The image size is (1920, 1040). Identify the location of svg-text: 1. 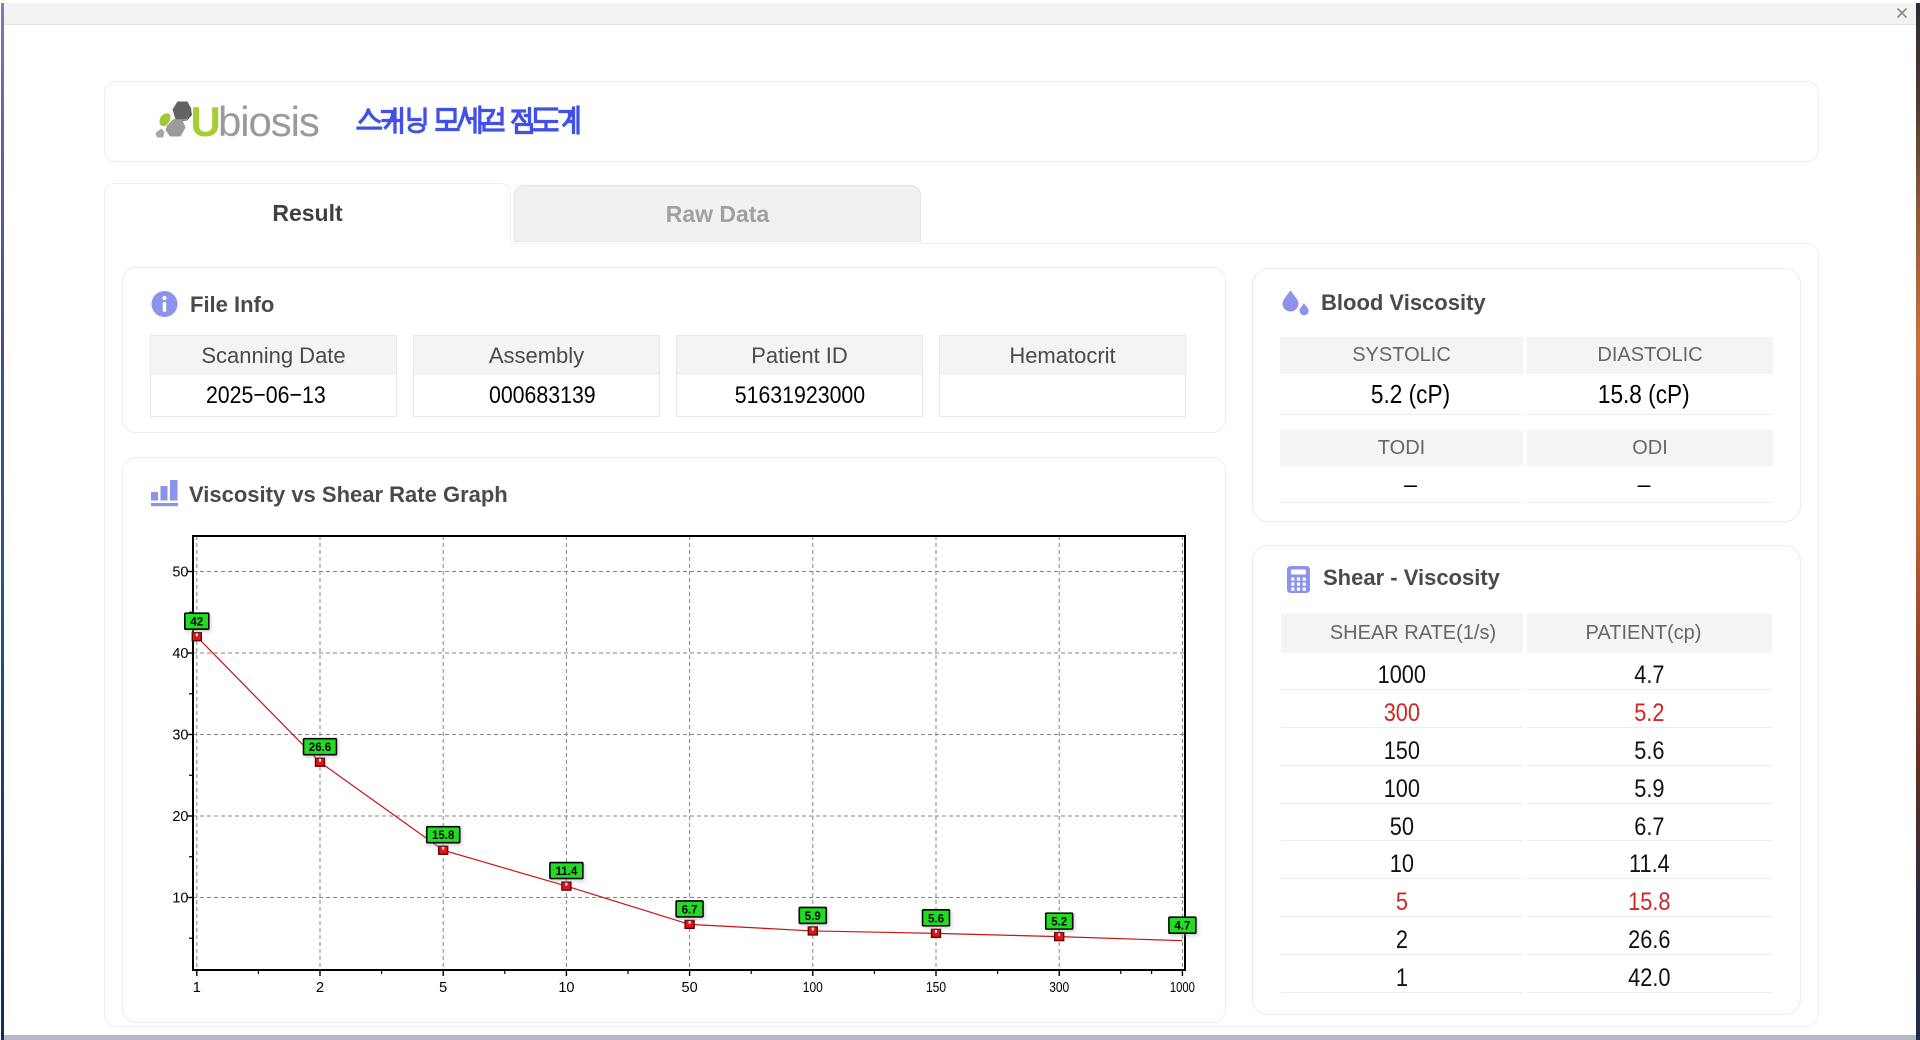
(197, 988).